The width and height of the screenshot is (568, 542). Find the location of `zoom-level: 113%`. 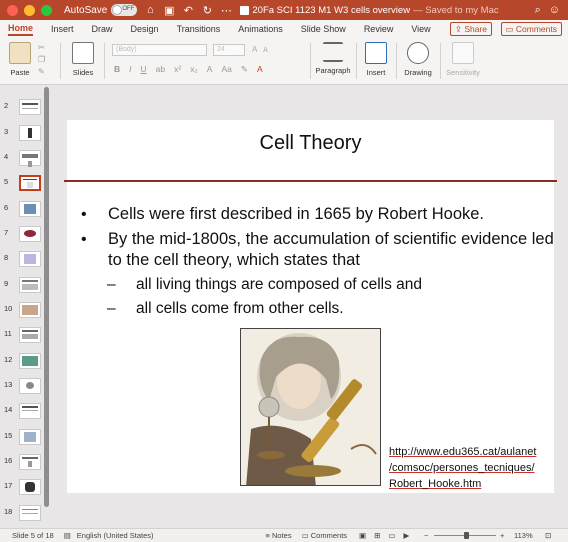

zoom-level: 113% is located at coordinates (523, 535).